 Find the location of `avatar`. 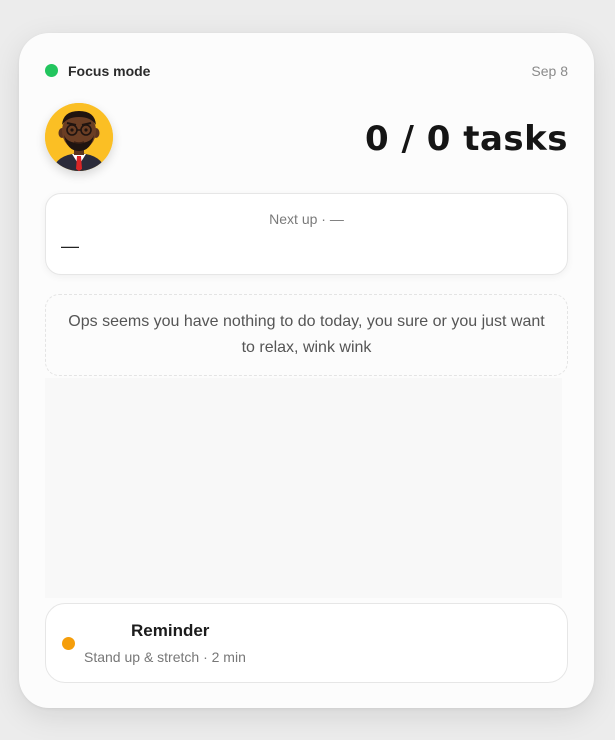

avatar is located at coordinates (79, 137).